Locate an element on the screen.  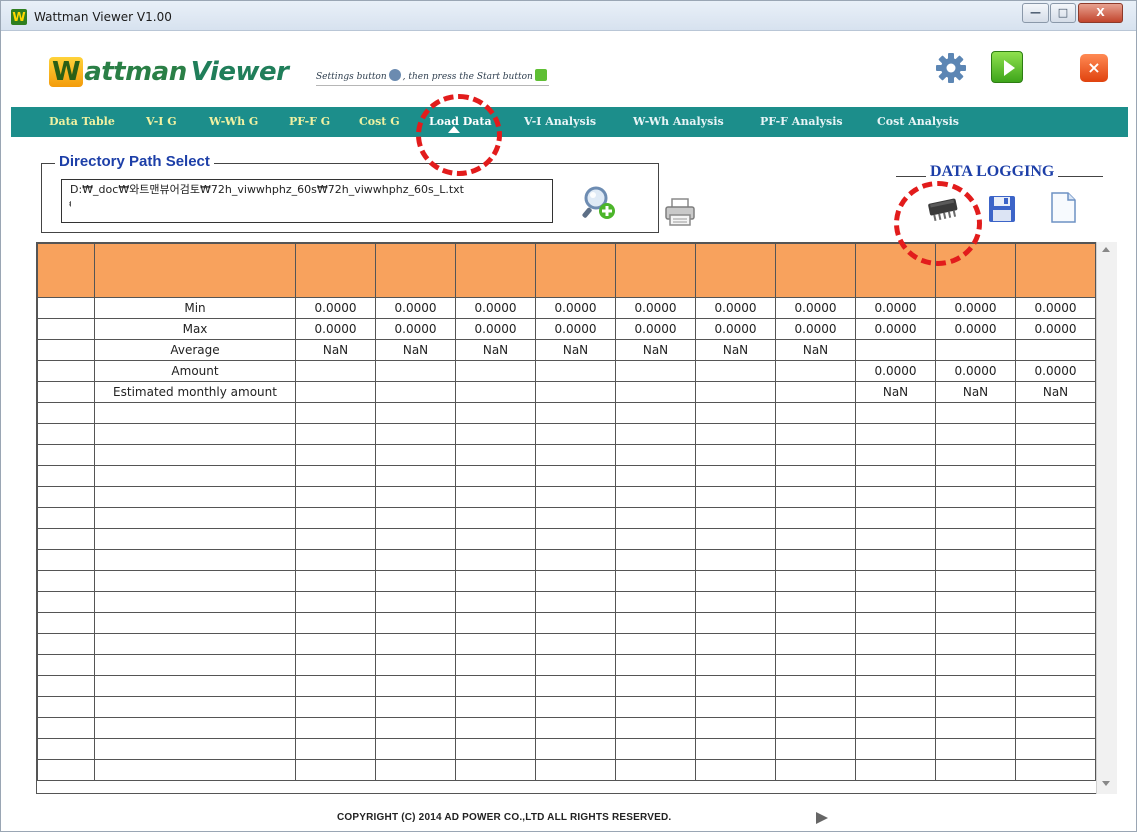
settings-gear-icon is located at coordinates (951, 68).